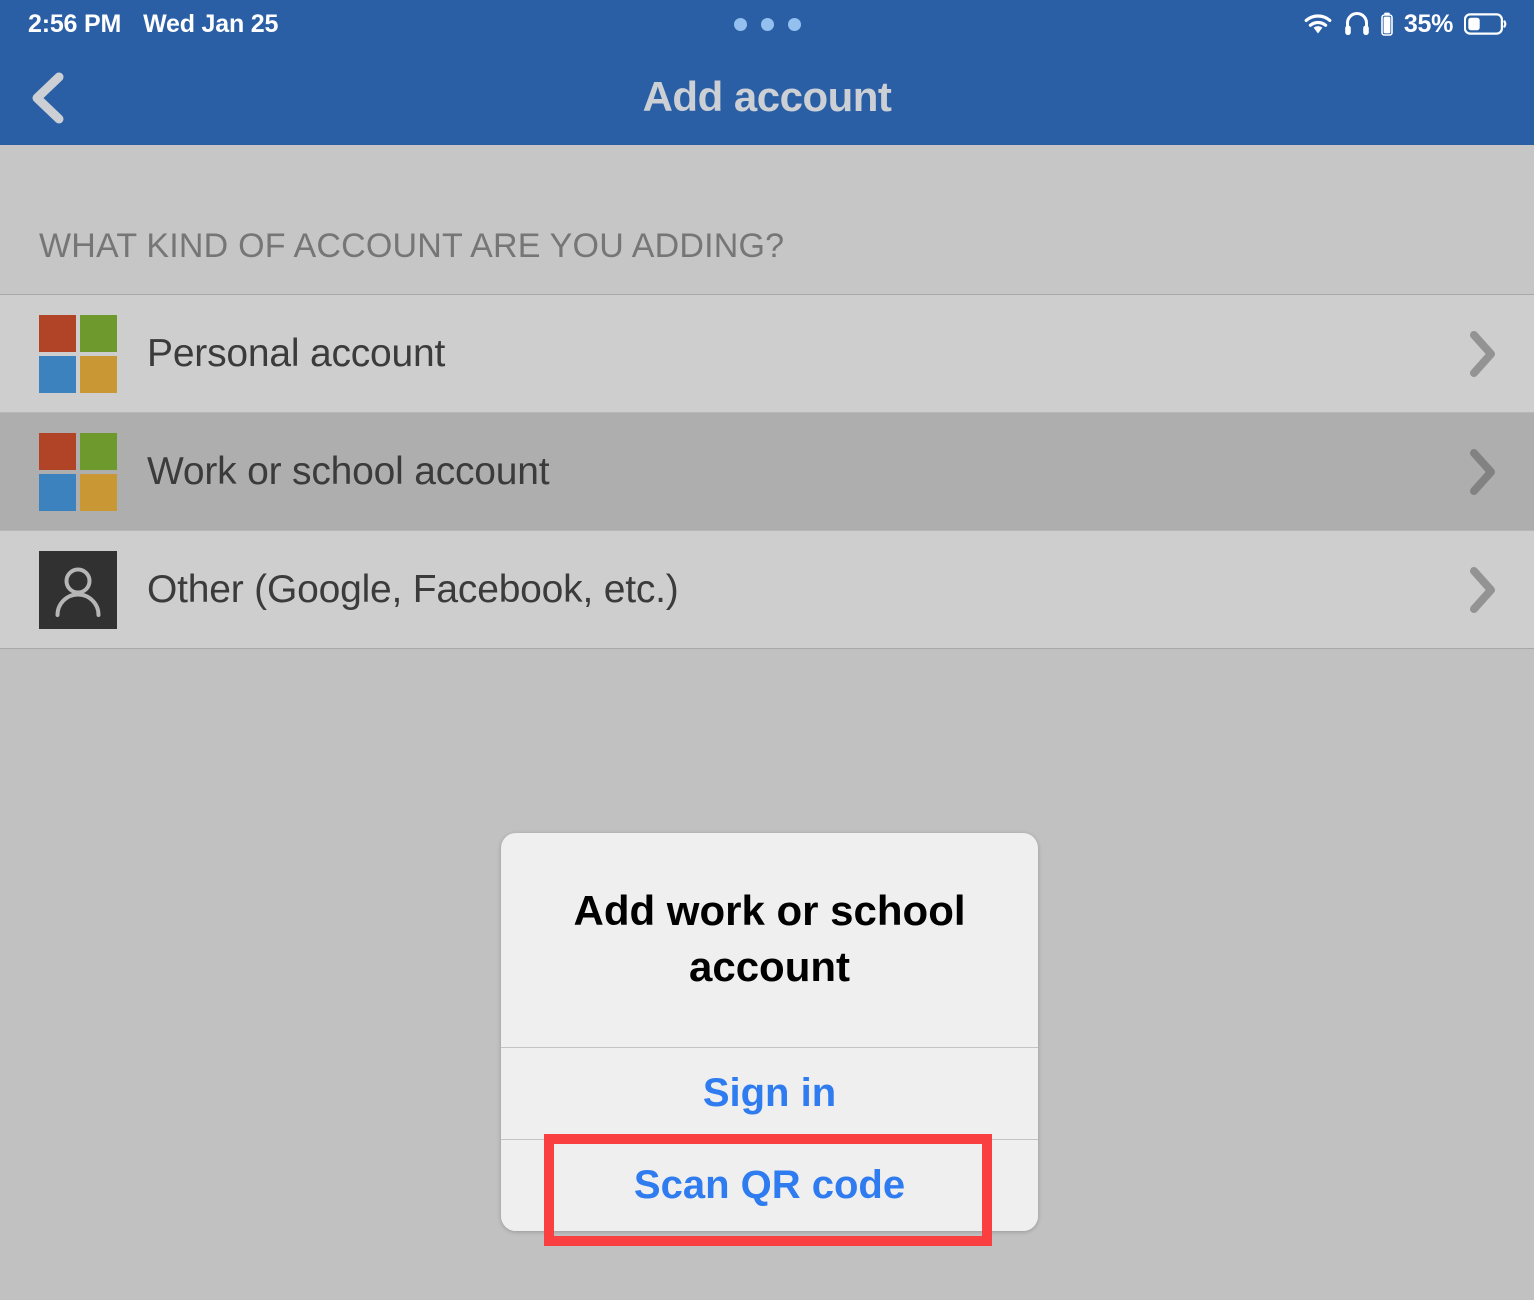 This screenshot has width=1534, height=1300. Describe the element at coordinates (348, 471) in the screenshot. I see `list-item-label: Work or school account` at that location.